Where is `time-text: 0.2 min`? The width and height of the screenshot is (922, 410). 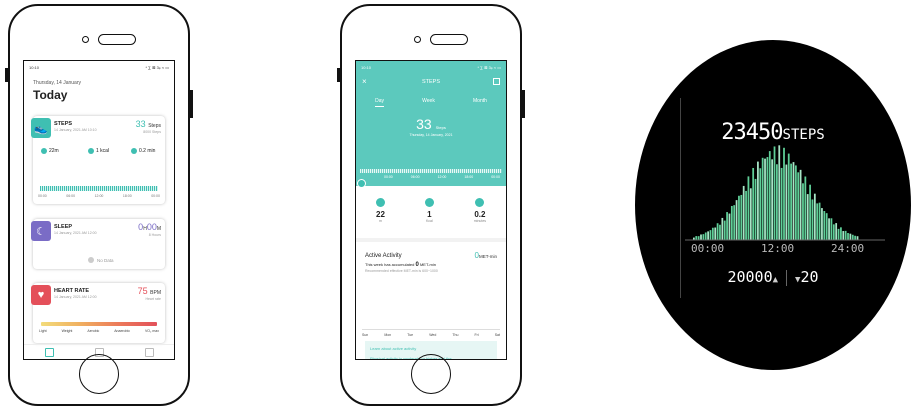 time-text: 0.2 min is located at coordinates (147, 151).